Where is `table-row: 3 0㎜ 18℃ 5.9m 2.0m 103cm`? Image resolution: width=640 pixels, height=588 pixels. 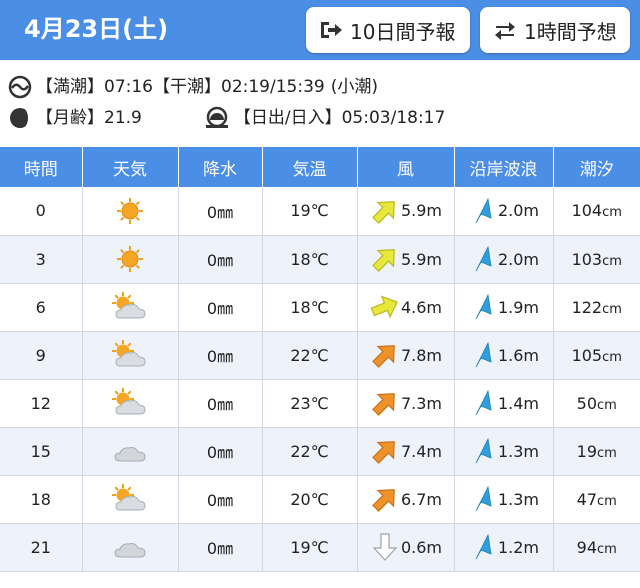 table-row: 3 0㎜ 18℃ 5.9m 2.0m 103cm is located at coordinates (320, 259).